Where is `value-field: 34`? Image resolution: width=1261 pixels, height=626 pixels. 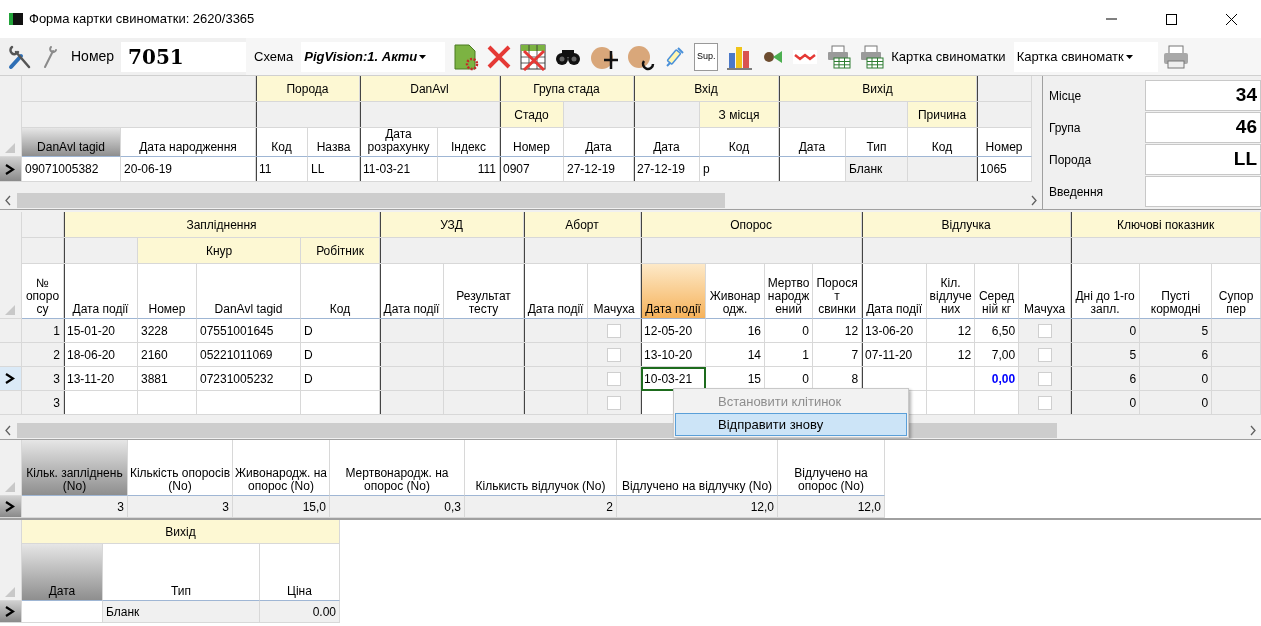
value-field: 34 is located at coordinates (1203, 95).